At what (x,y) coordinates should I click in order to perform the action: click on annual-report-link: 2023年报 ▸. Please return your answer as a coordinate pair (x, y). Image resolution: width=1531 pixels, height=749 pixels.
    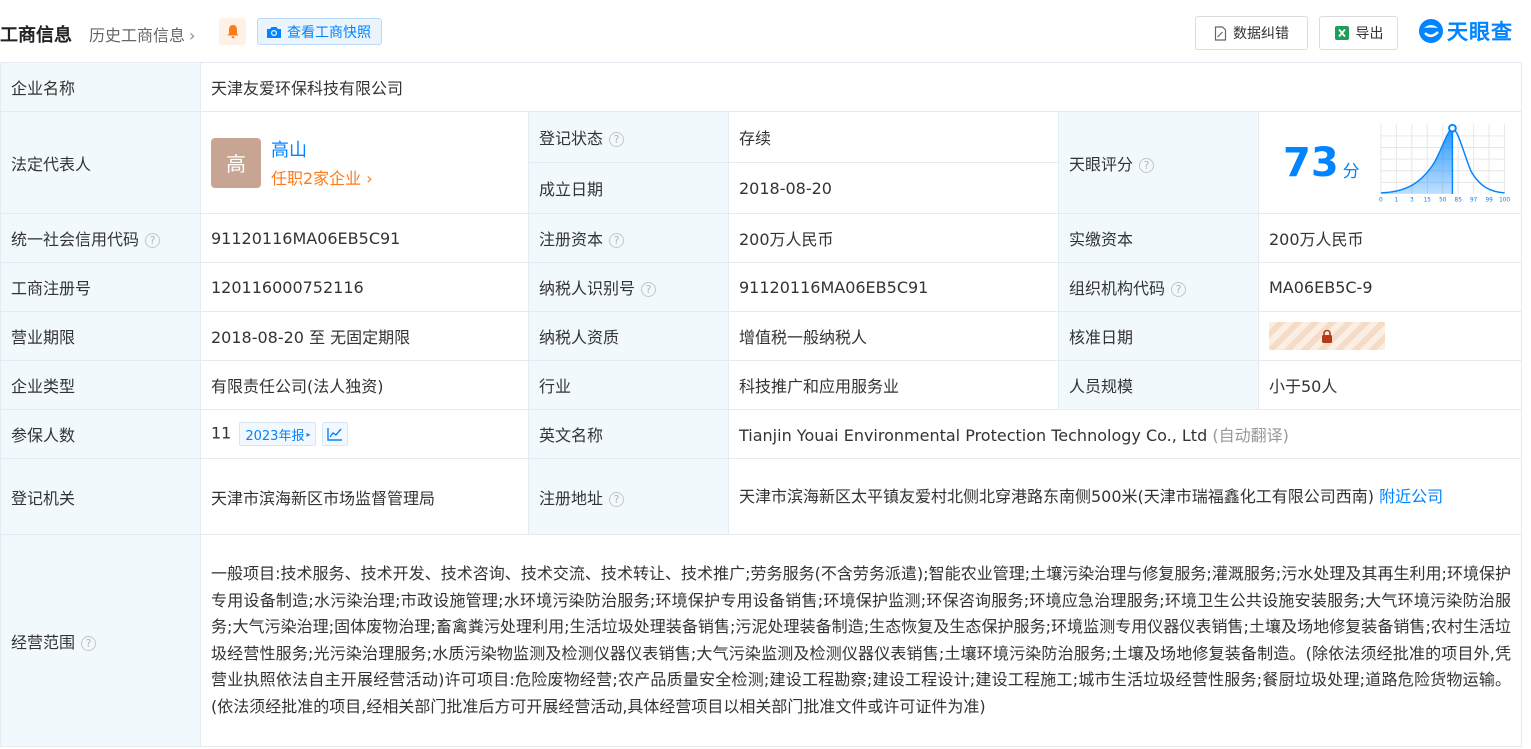
    Looking at the image, I should click on (278, 434).